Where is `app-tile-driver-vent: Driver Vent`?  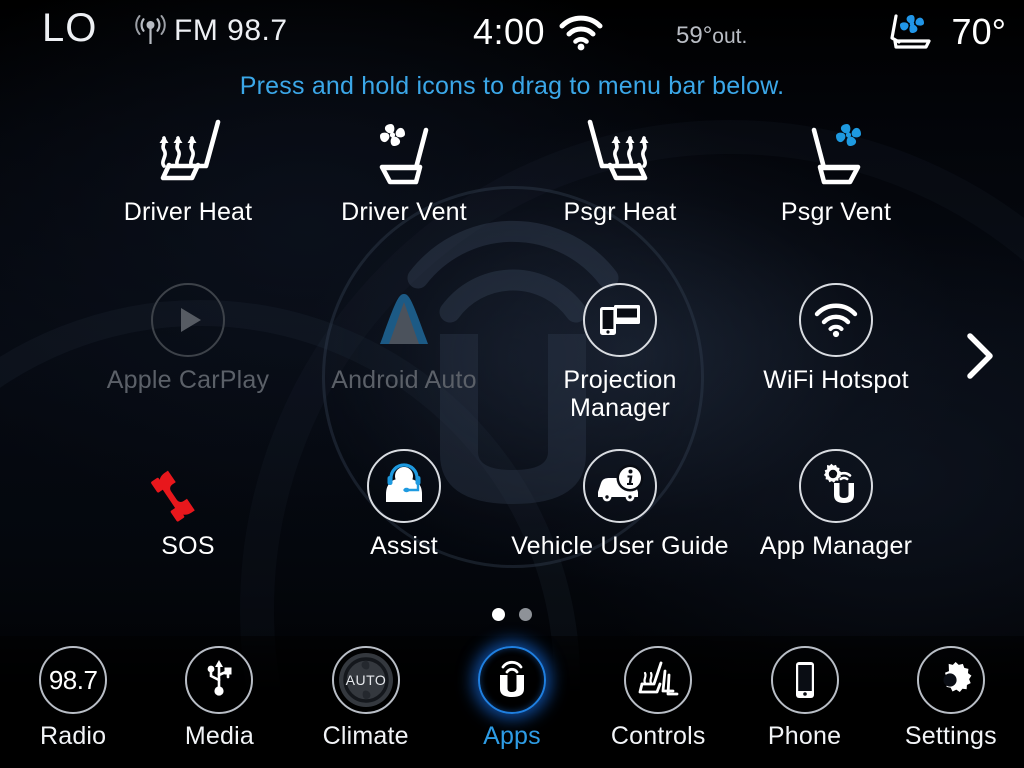
app-tile-driver-vent: Driver Vent is located at coordinates (404, 169).